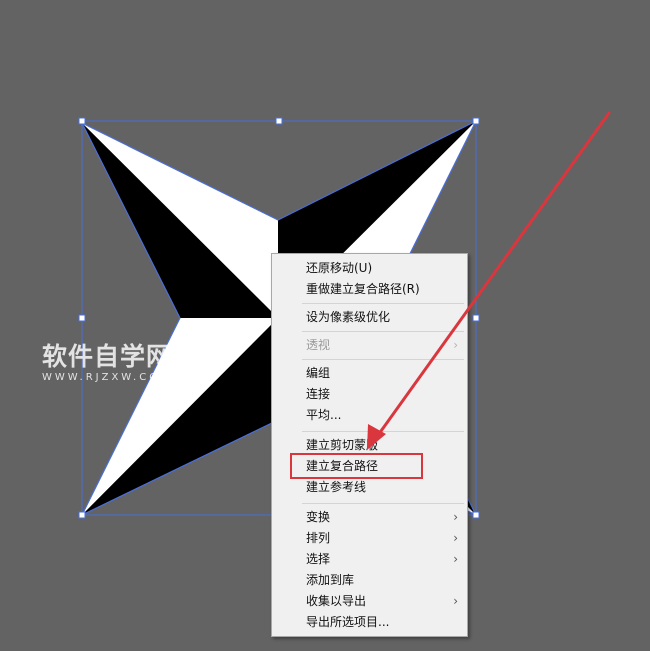 The height and width of the screenshot is (651, 650). What do you see at coordinates (369, 394) in the screenshot?
I see `menu-item-join: 连接` at bounding box center [369, 394].